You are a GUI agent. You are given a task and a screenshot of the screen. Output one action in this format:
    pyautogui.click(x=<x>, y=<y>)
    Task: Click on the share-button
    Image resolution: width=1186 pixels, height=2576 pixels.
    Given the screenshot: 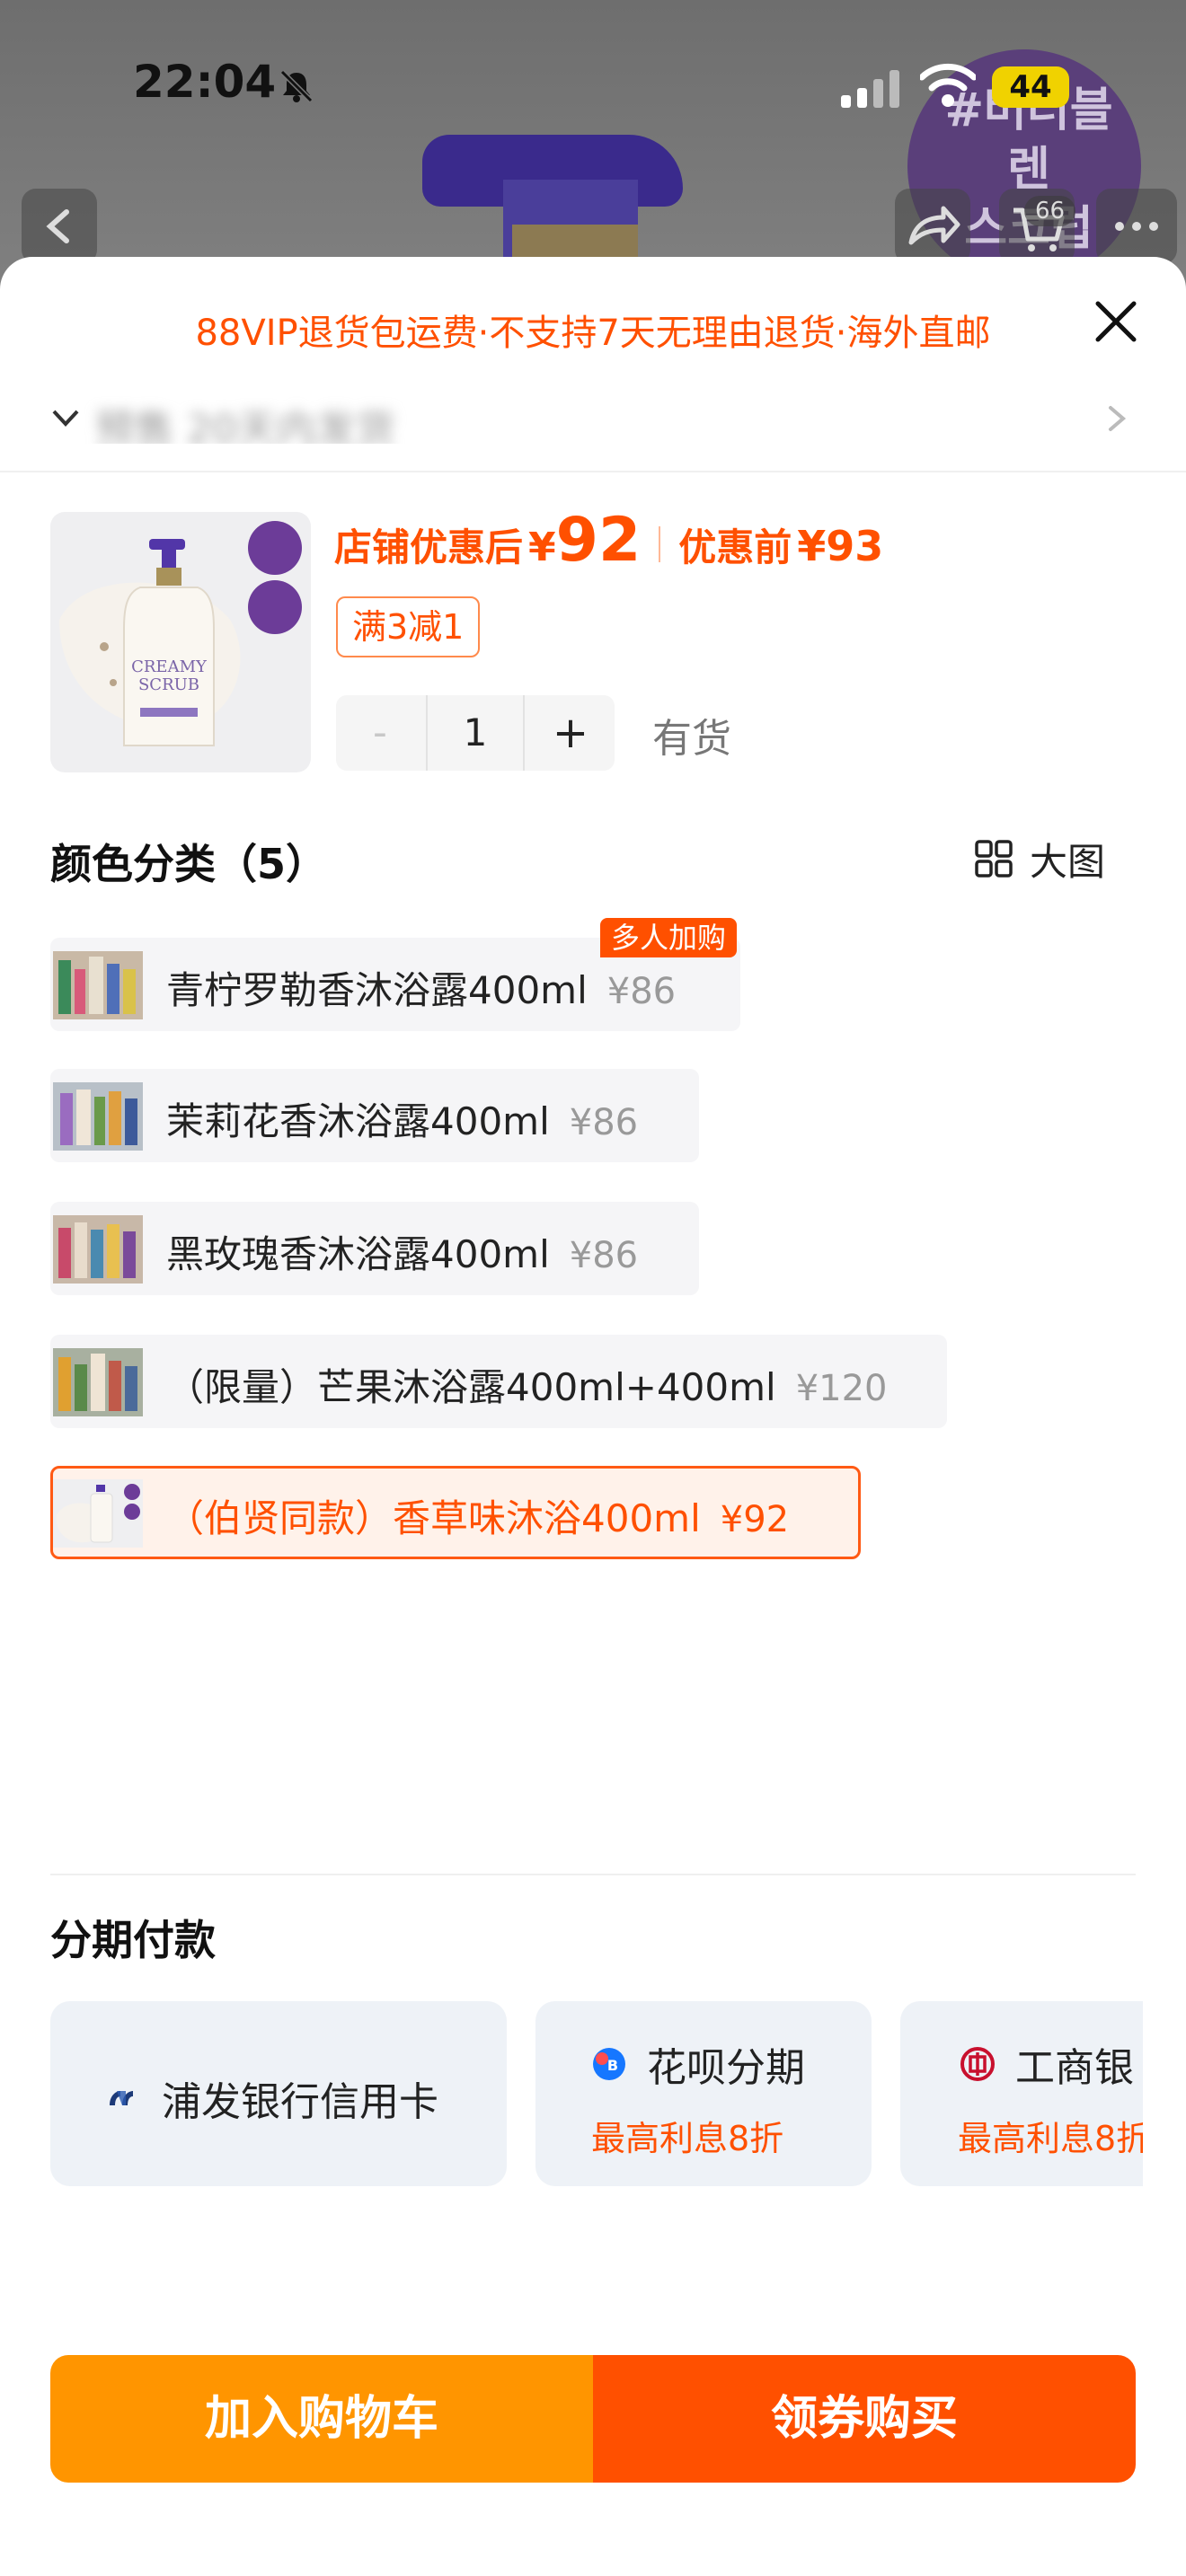 What is the action you would take?
    pyautogui.click(x=932, y=226)
    